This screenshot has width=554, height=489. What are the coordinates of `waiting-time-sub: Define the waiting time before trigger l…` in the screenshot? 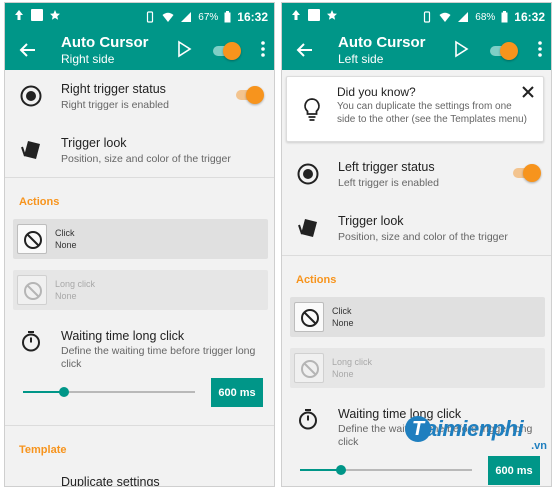 It's located at (158, 357).